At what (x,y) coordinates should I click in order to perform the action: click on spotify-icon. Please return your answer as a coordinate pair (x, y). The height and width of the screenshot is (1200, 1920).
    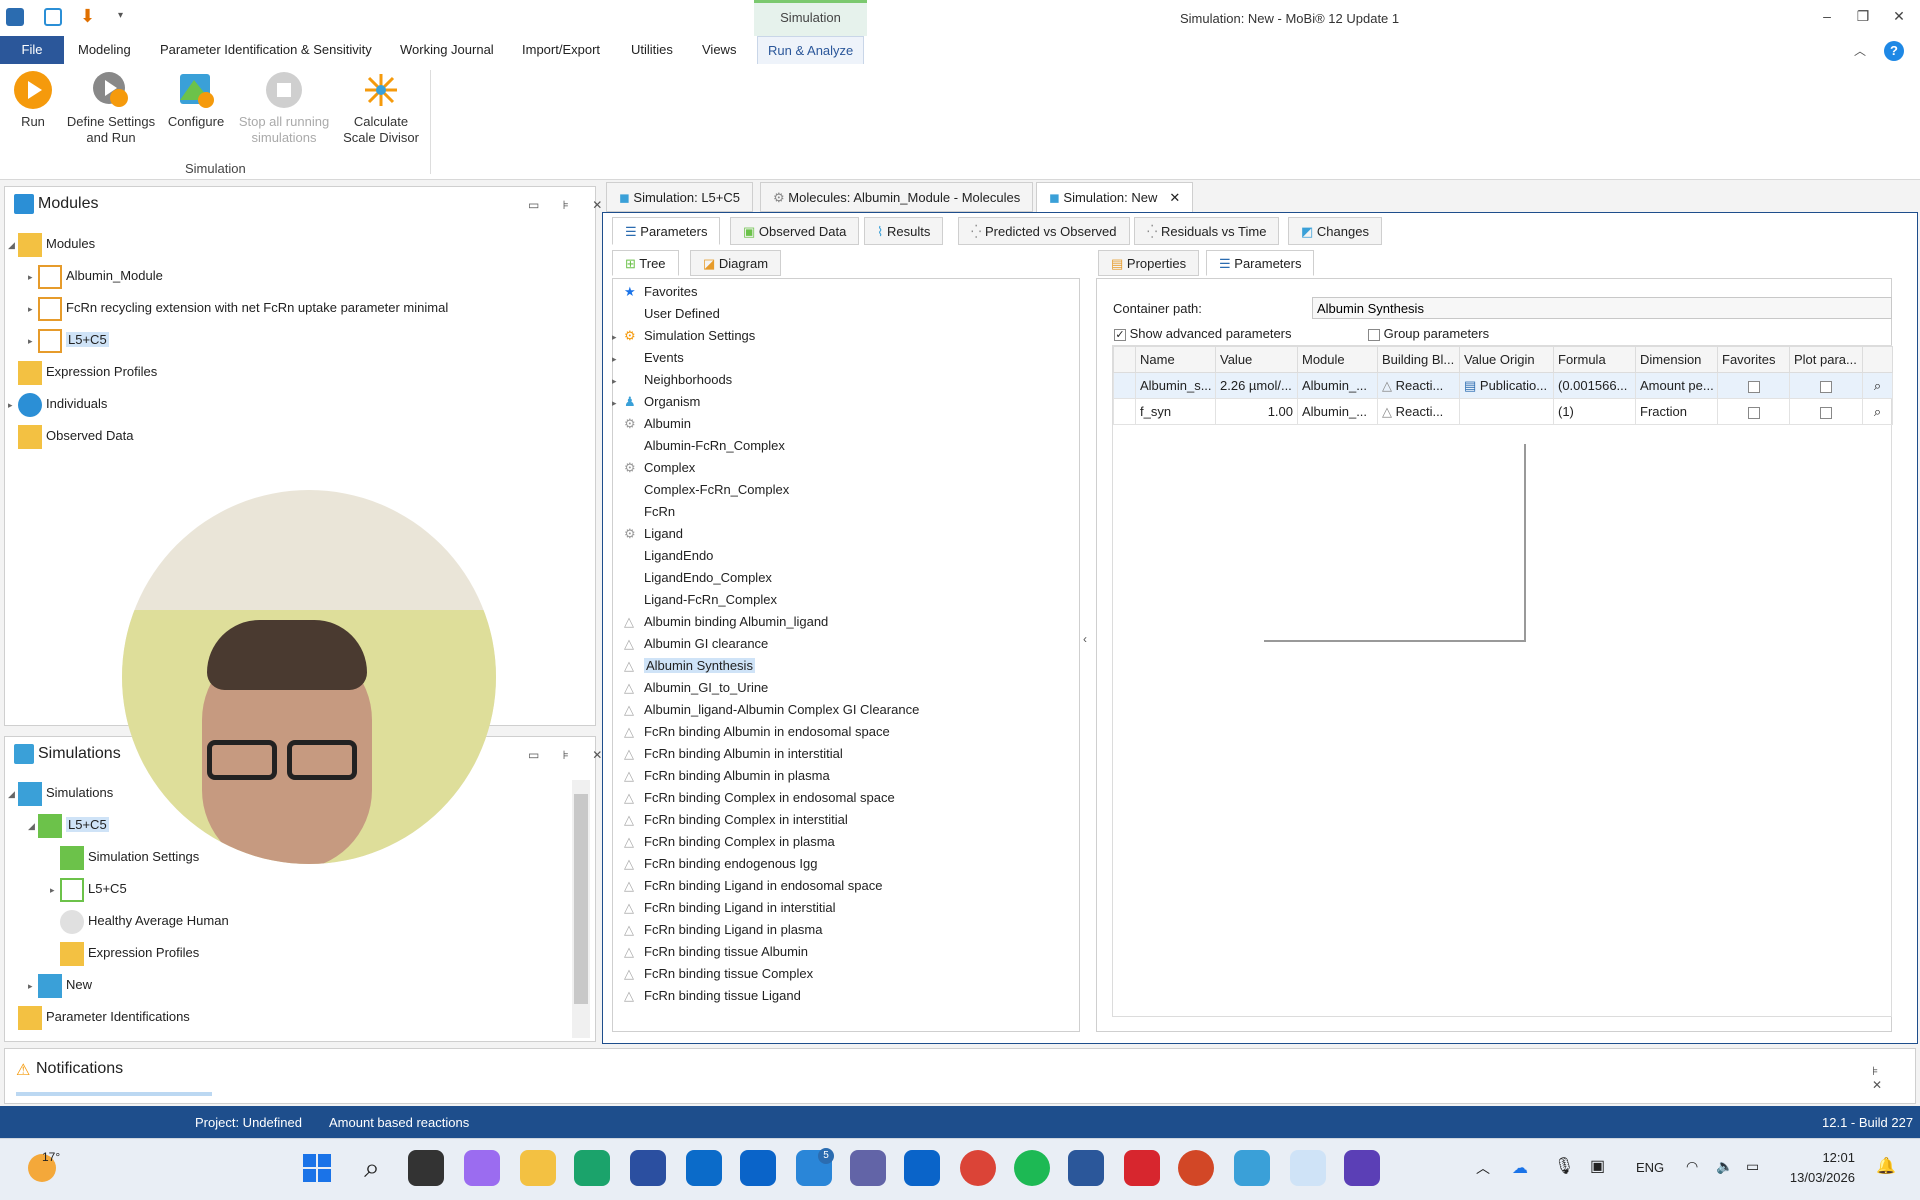
    Looking at the image, I should click on (1032, 1168).